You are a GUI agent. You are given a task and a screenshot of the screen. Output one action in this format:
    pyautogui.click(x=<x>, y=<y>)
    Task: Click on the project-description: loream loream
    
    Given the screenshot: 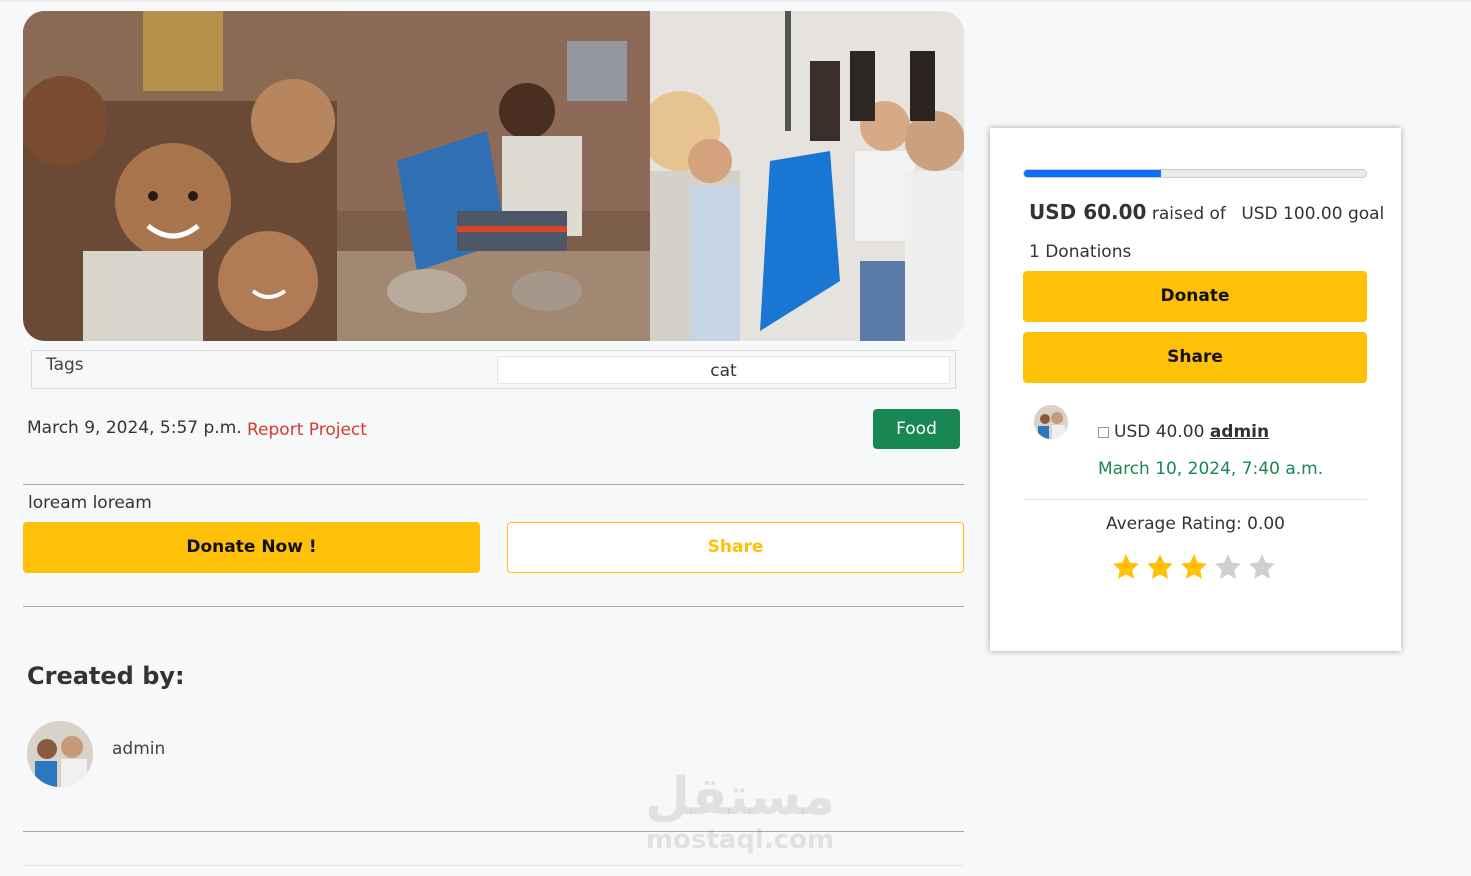 What is the action you would take?
    pyautogui.click(x=90, y=503)
    